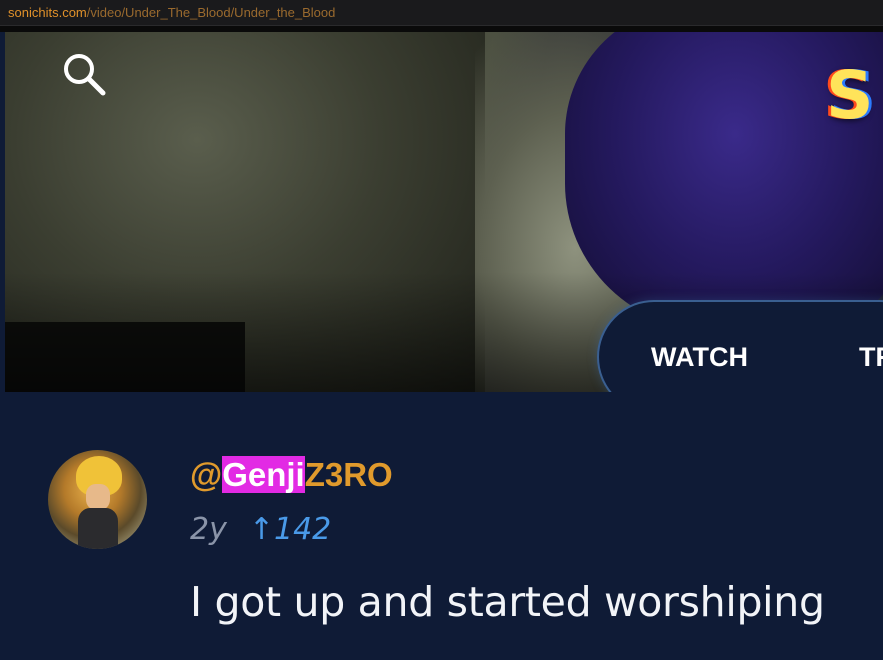 Image resolution: width=883 pixels, height=660 pixels. Describe the element at coordinates (854, 101) in the screenshot. I see `site-logo: S` at that location.